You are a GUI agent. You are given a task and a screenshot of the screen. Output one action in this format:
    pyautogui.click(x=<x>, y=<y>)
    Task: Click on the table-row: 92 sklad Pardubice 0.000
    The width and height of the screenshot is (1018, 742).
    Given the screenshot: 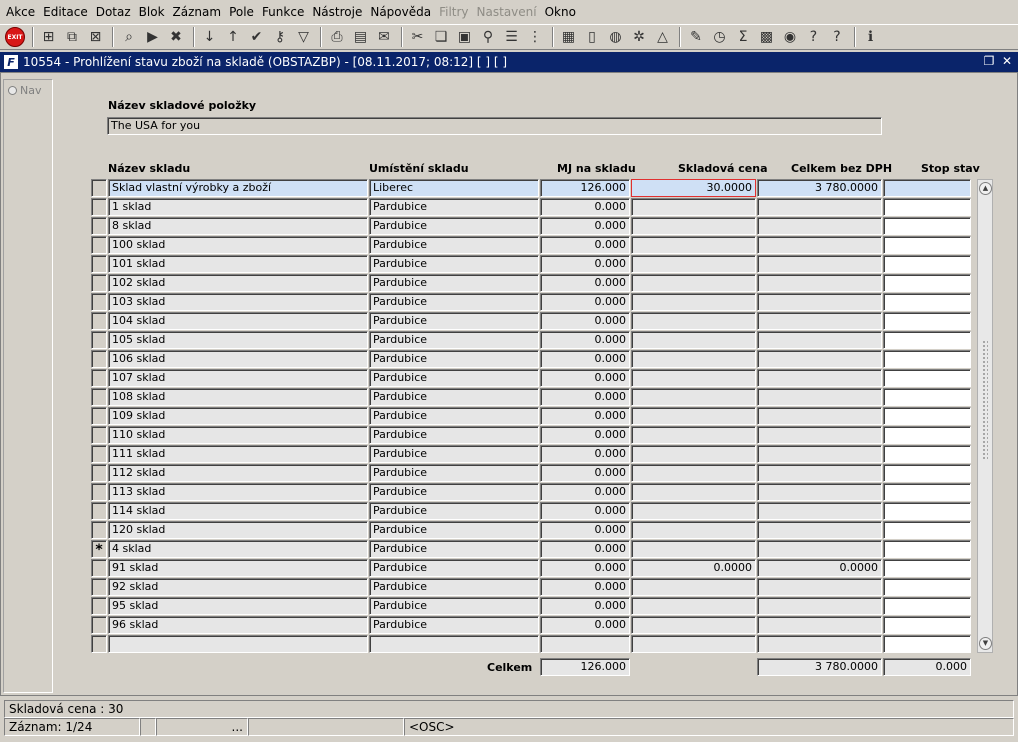 What is the action you would take?
    pyautogui.click(x=531, y=587)
    